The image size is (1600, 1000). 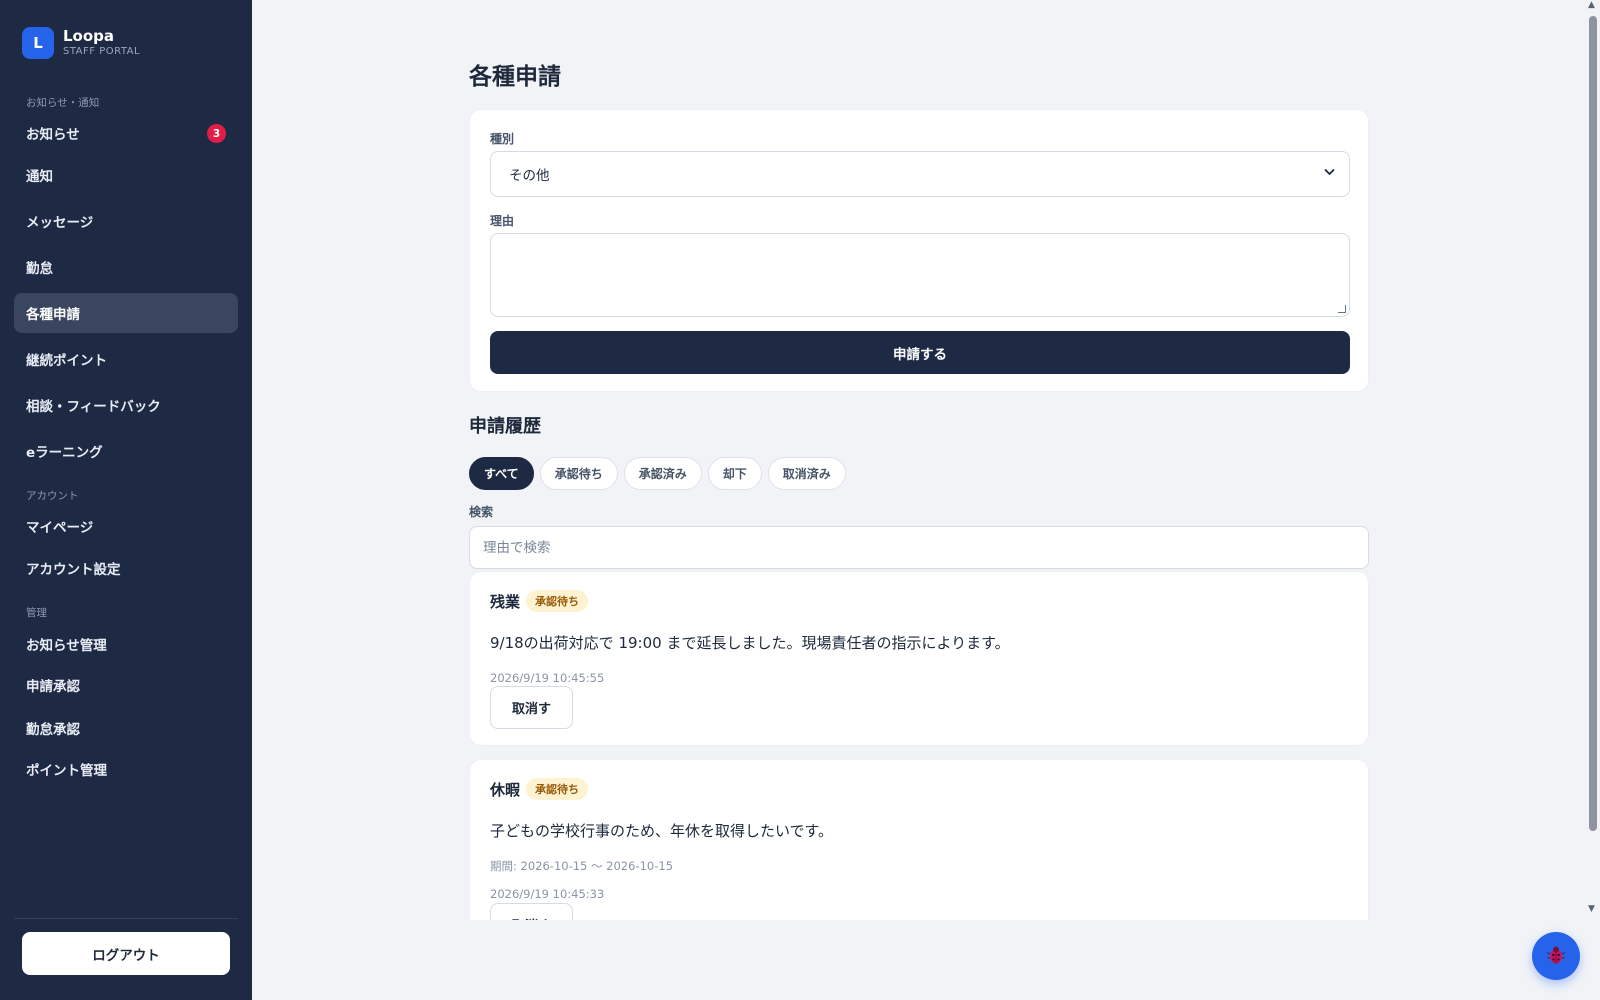 I want to click on sidebar-item-label: アカウント設定, so click(x=73, y=570).